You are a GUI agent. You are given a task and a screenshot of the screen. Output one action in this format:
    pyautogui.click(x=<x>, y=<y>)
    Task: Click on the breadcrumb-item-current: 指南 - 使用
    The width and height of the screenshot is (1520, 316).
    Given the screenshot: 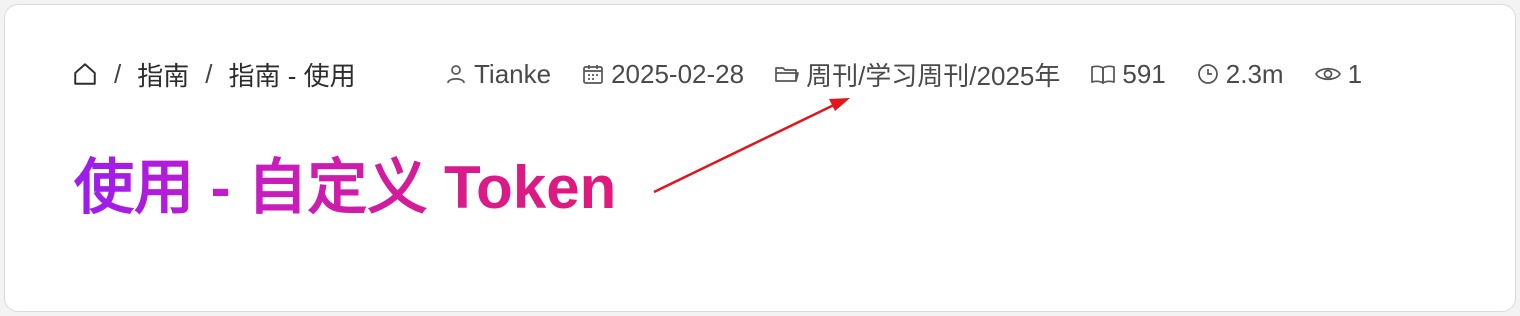 What is the action you would take?
    pyautogui.click(x=291, y=74)
    